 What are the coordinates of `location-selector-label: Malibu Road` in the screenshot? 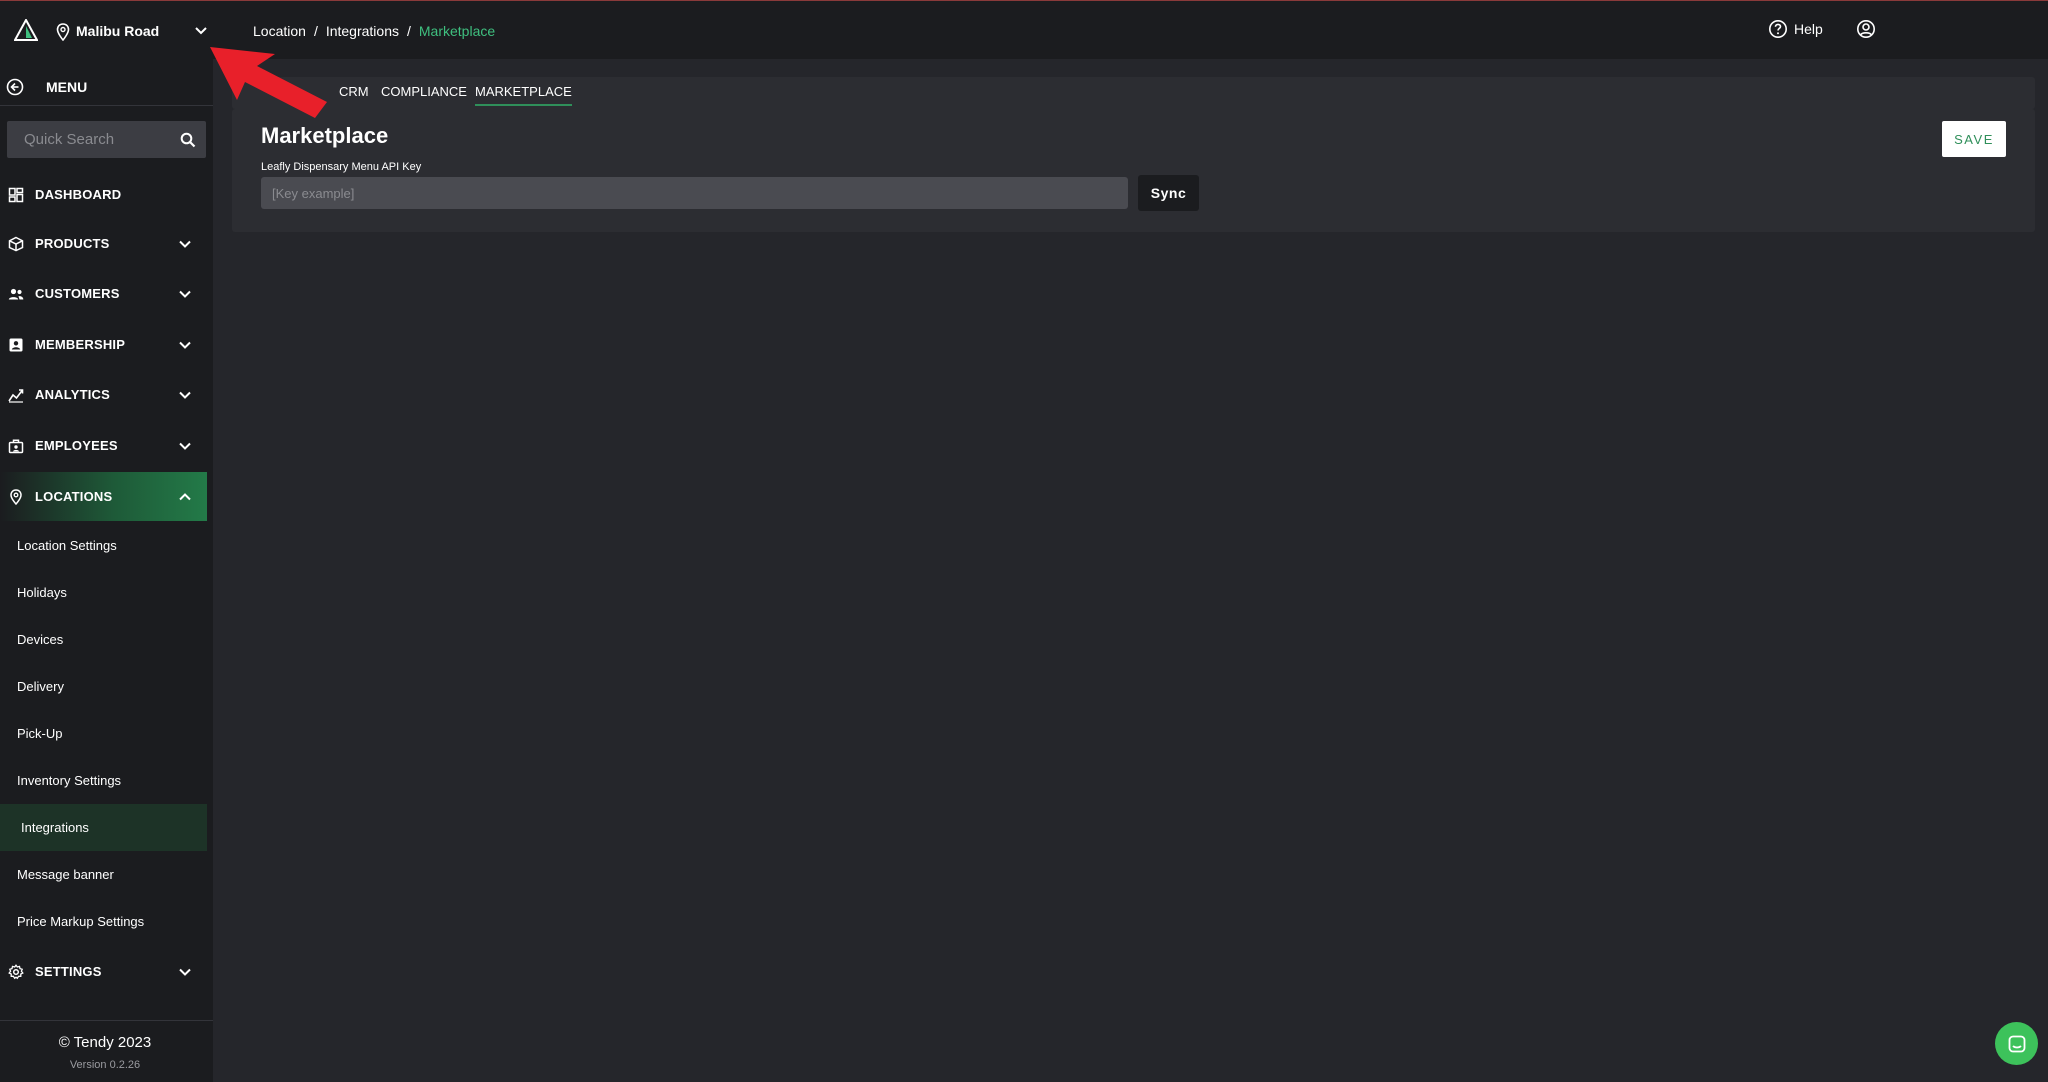 It's located at (117, 31).